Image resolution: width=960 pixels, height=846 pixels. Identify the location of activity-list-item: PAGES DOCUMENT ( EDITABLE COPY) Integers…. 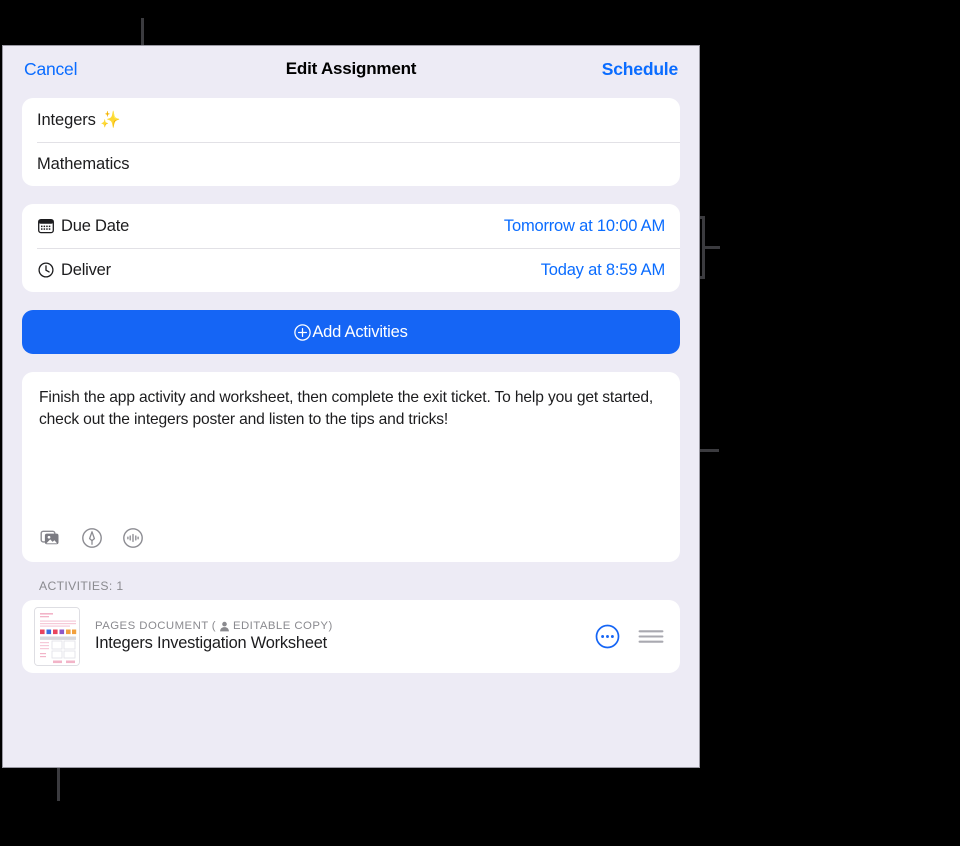
(351, 636).